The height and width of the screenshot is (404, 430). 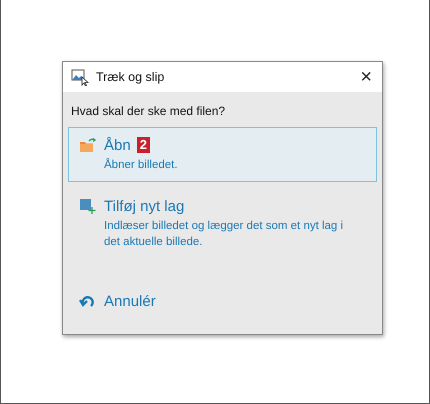 What do you see at coordinates (143, 145) in the screenshot?
I see `number-badge: 2` at bounding box center [143, 145].